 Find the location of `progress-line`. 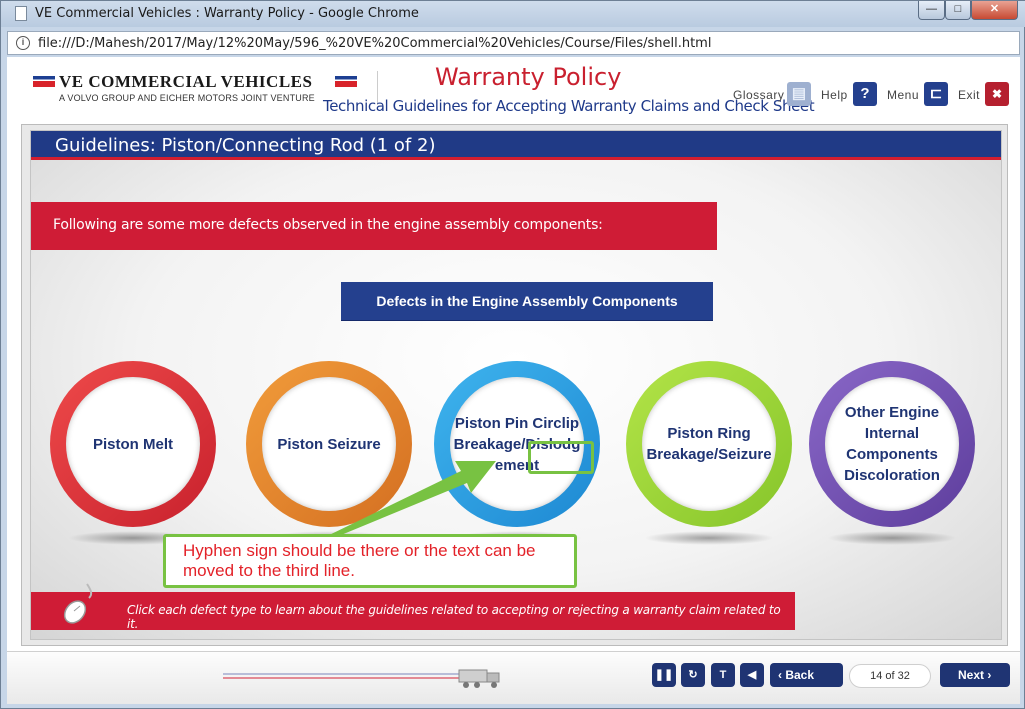

progress-line is located at coordinates (353, 674).